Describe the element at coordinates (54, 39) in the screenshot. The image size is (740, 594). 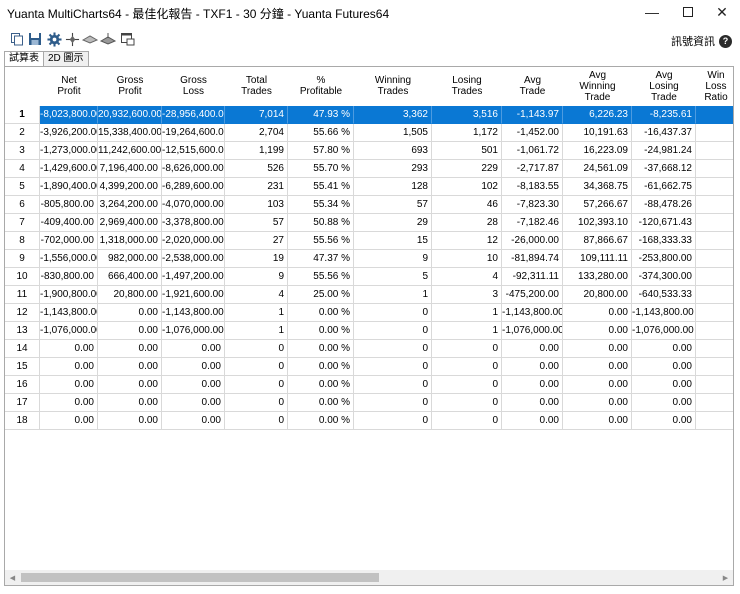
I see `settings-gear-icon` at that location.